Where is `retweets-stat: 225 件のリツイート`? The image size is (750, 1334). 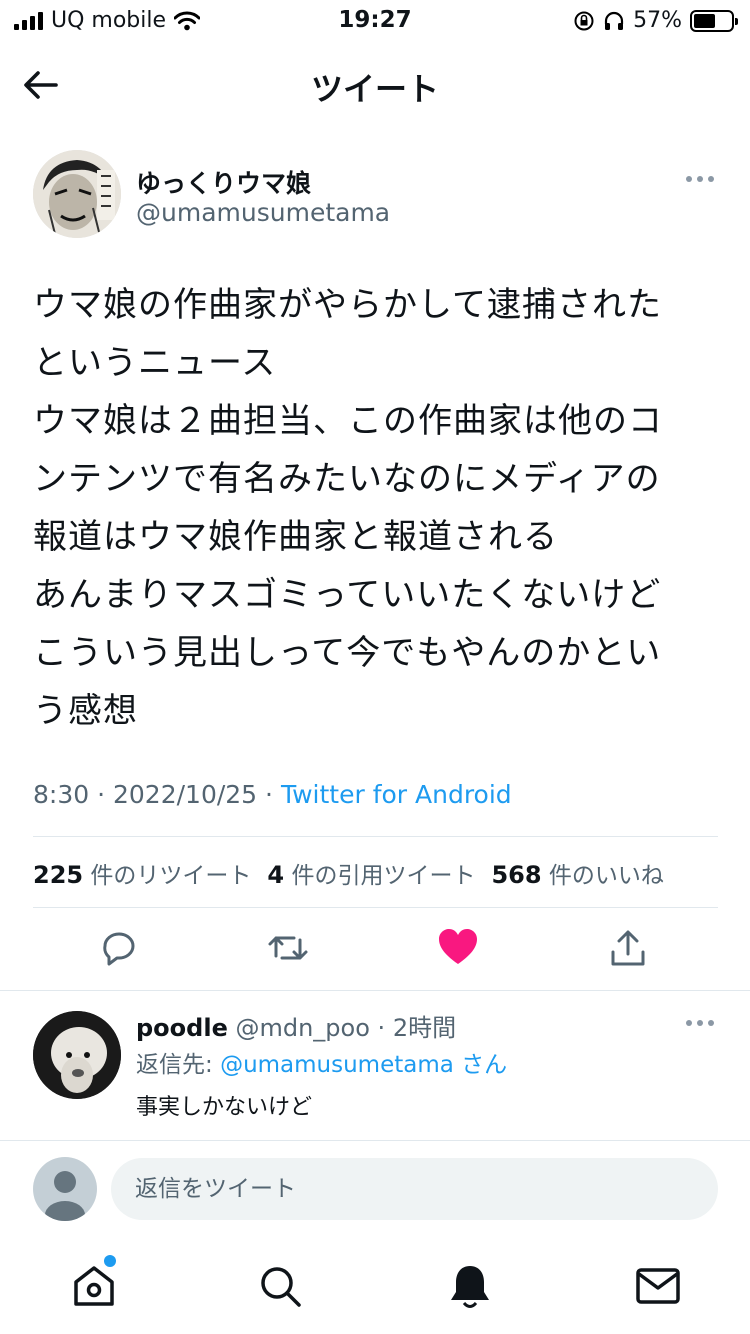
retweets-stat: 225 件のリツイート is located at coordinates (142, 873).